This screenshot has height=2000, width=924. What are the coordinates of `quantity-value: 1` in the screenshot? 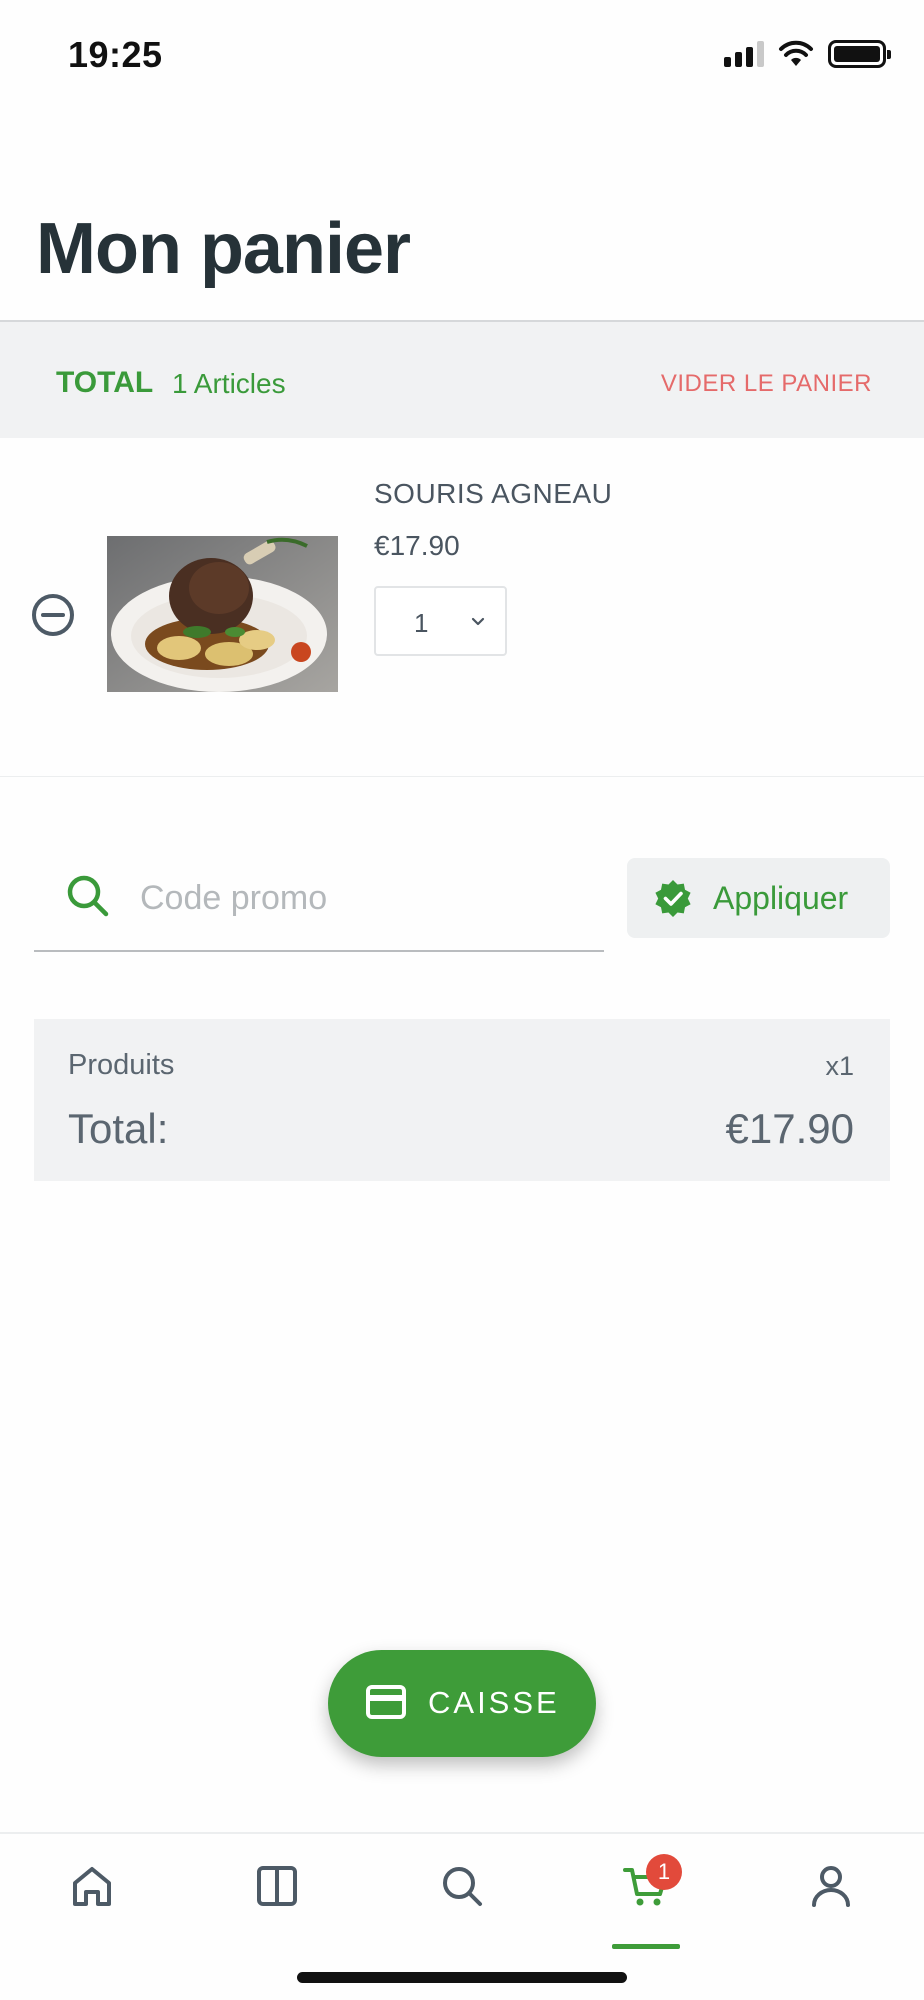 It's located at (421, 623).